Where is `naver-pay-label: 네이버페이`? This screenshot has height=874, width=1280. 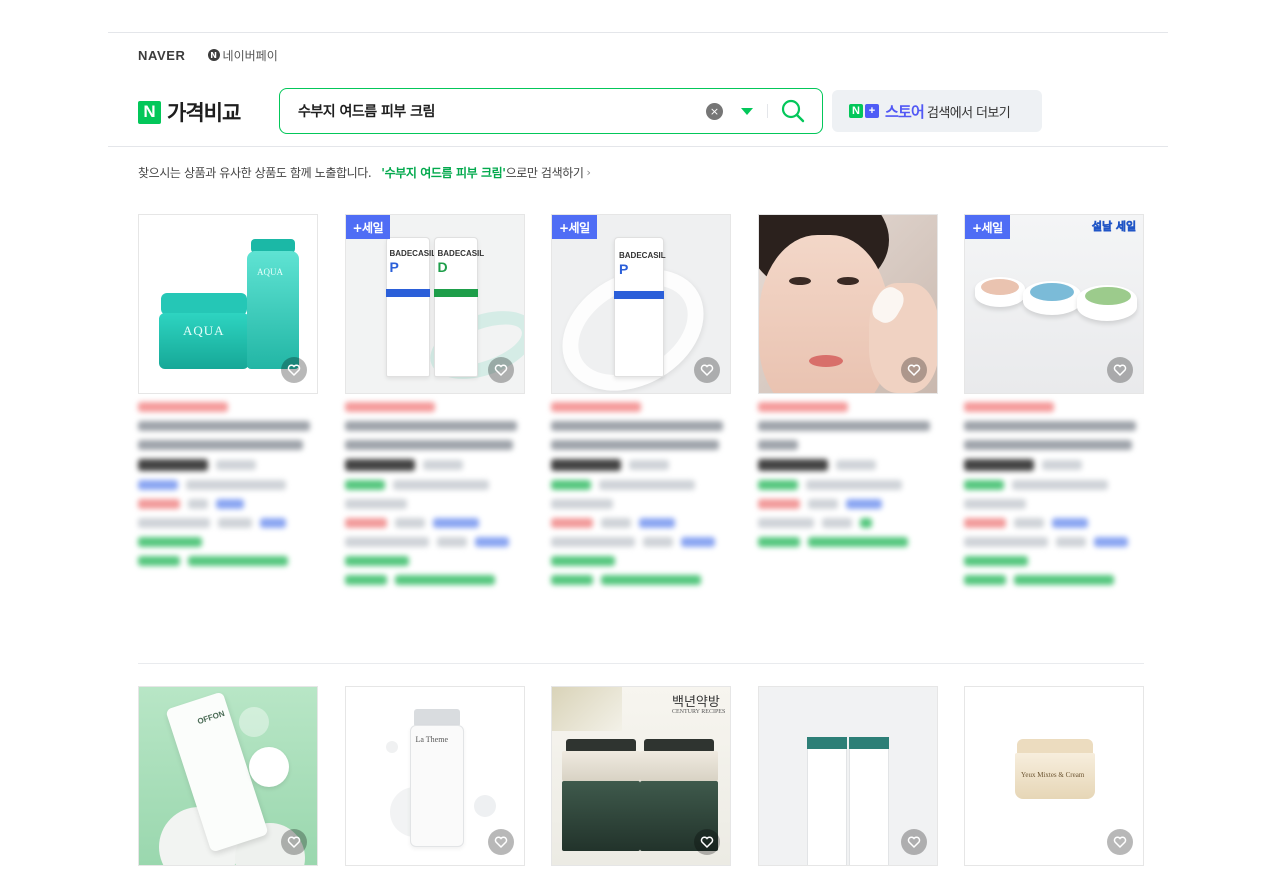
naver-pay-label: 네이버페이 is located at coordinates (250, 55).